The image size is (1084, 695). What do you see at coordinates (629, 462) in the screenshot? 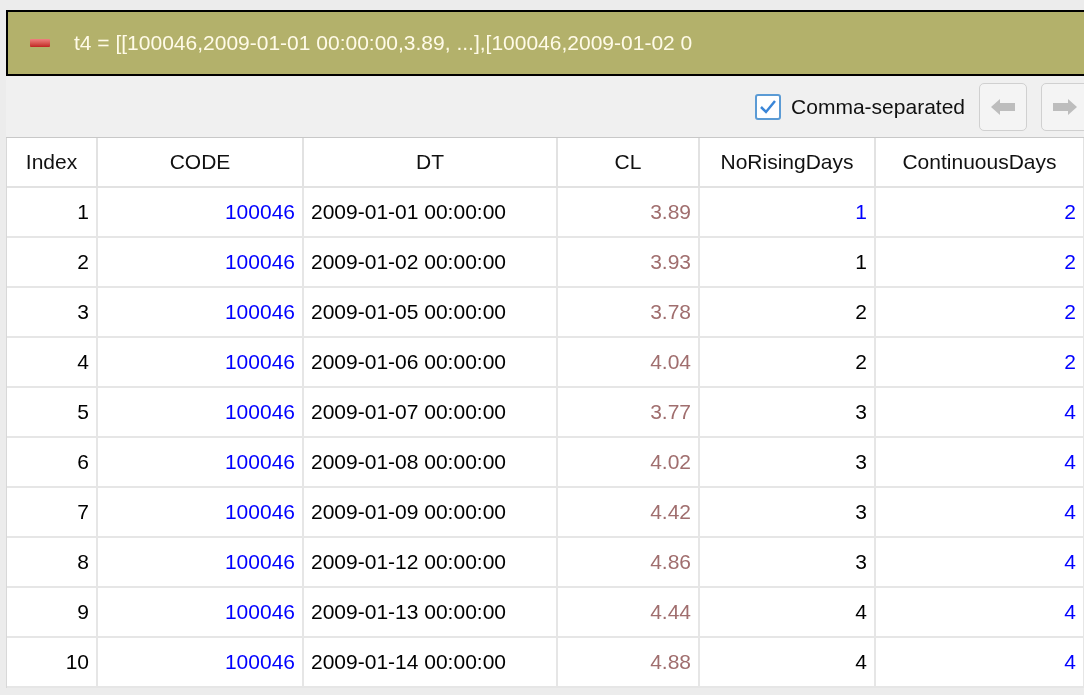
I see `table-cell: 4.02` at bounding box center [629, 462].